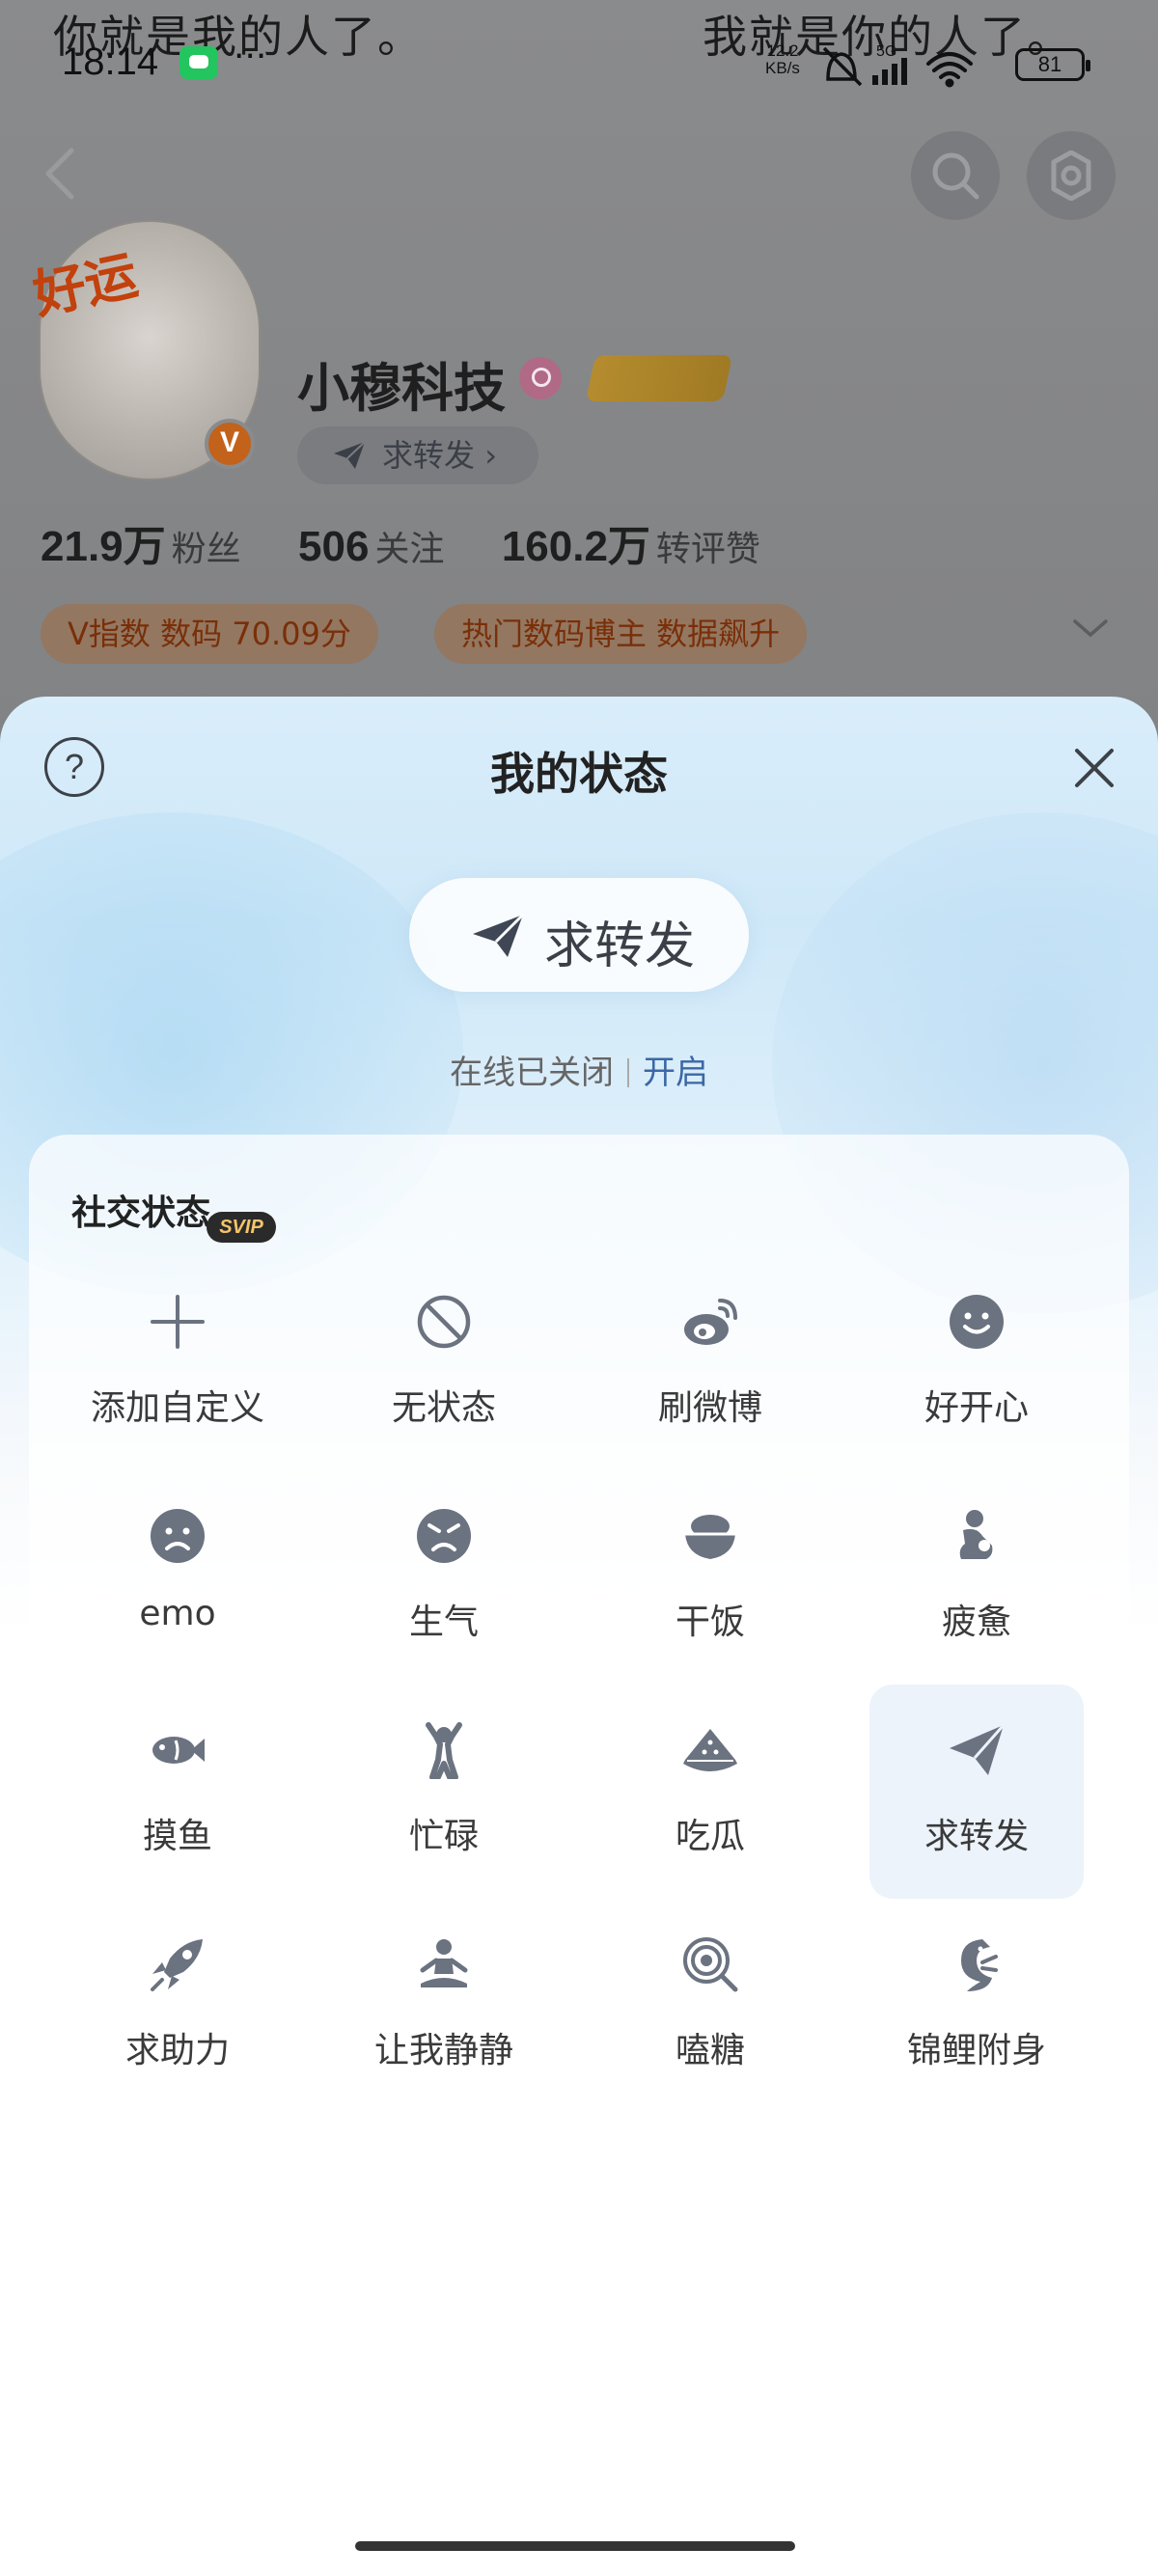 This screenshot has width=1158, height=2576. What do you see at coordinates (141, 1213) in the screenshot?
I see `section-title: 社交状态` at bounding box center [141, 1213].